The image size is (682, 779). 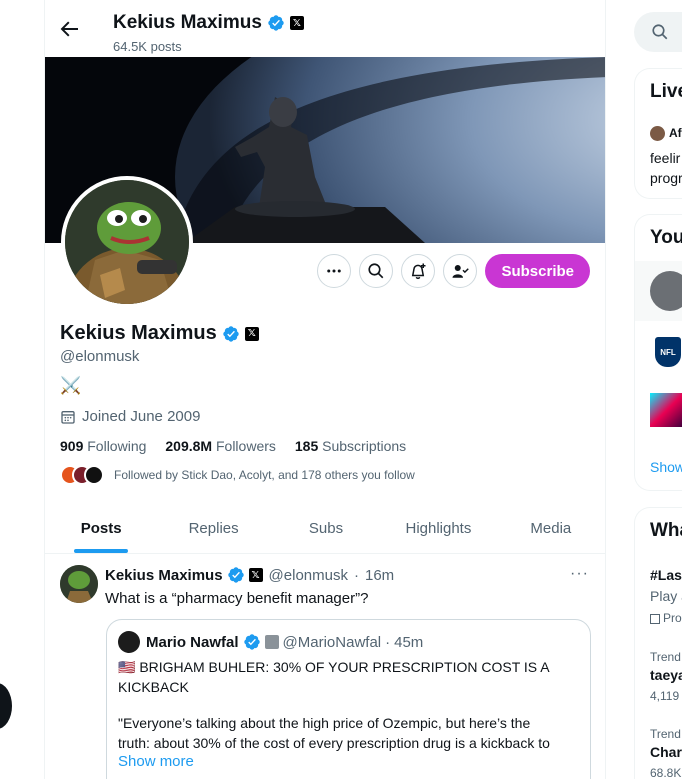 What do you see at coordinates (138, 333) in the screenshot?
I see `profile-name-text: Kekius Maximus` at bounding box center [138, 333].